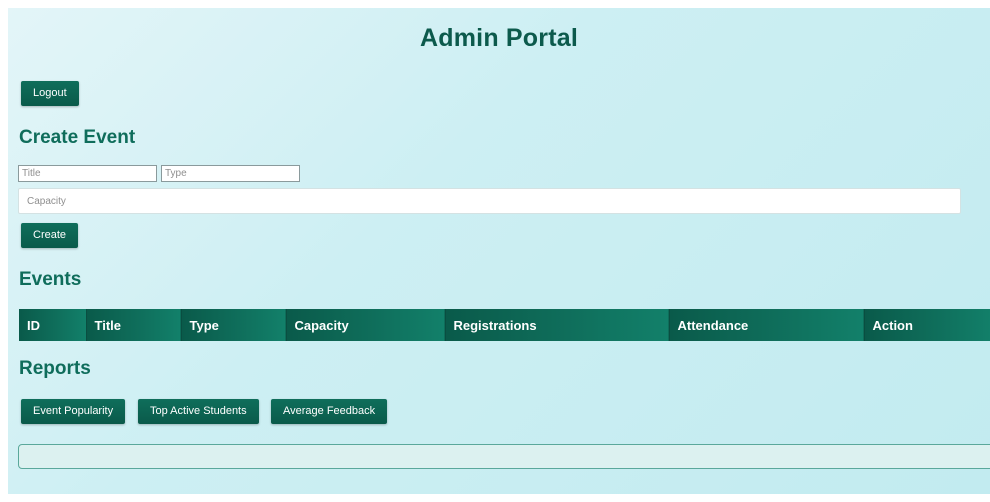  Describe the element at coordinates (230, 173) in the screenshot. I see `type-input` at that location.